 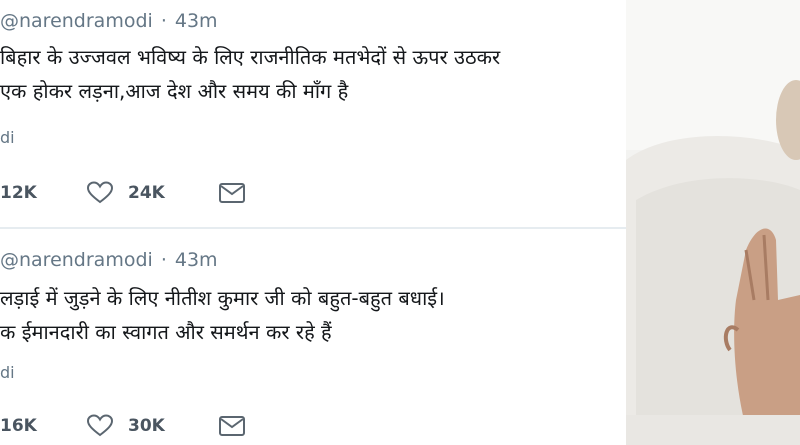 I want to click on tweet-actions: 12K 24K, so click(x=123, y=193).